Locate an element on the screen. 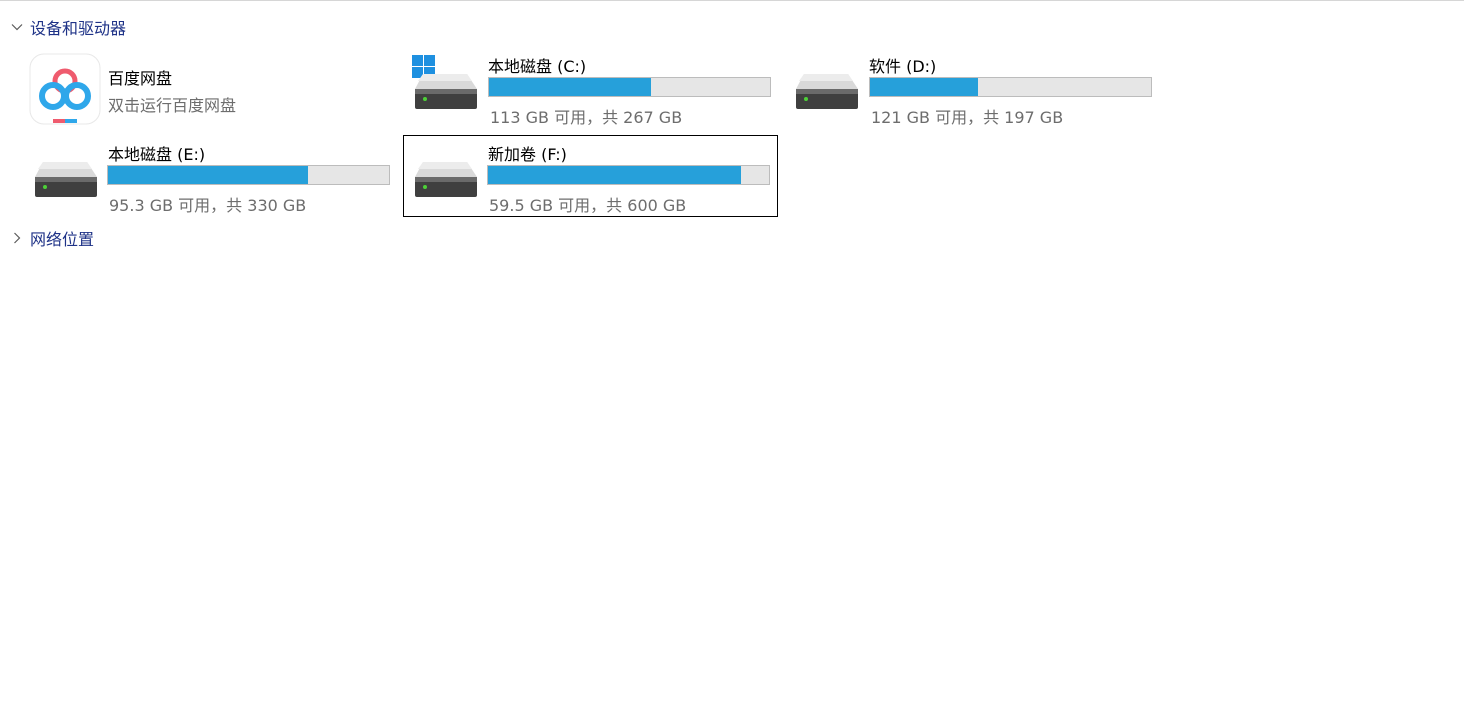  group-header-network: 网络位置 is located at coordinates (52, 238).